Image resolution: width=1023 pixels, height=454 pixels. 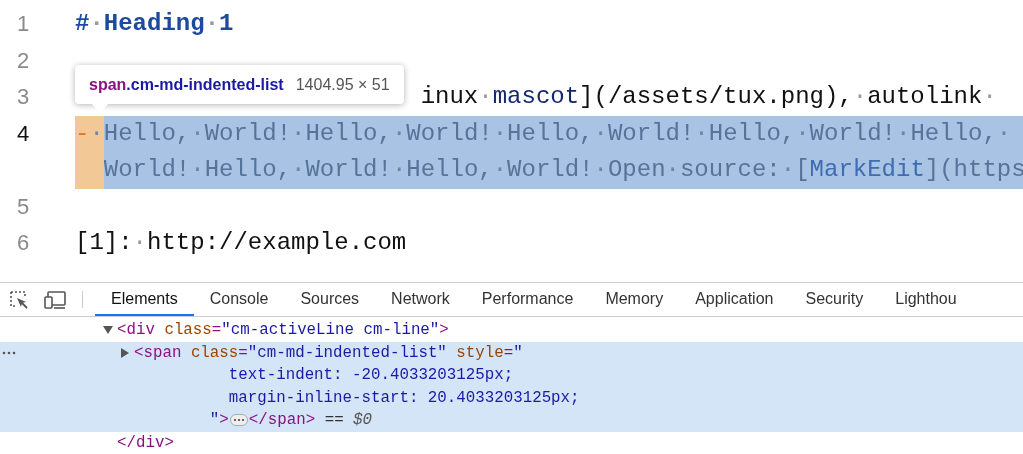 What do you see at coordinates (23, 133) in the screenshot?
I see `line-number: 4` at bounding box center [23, 133].